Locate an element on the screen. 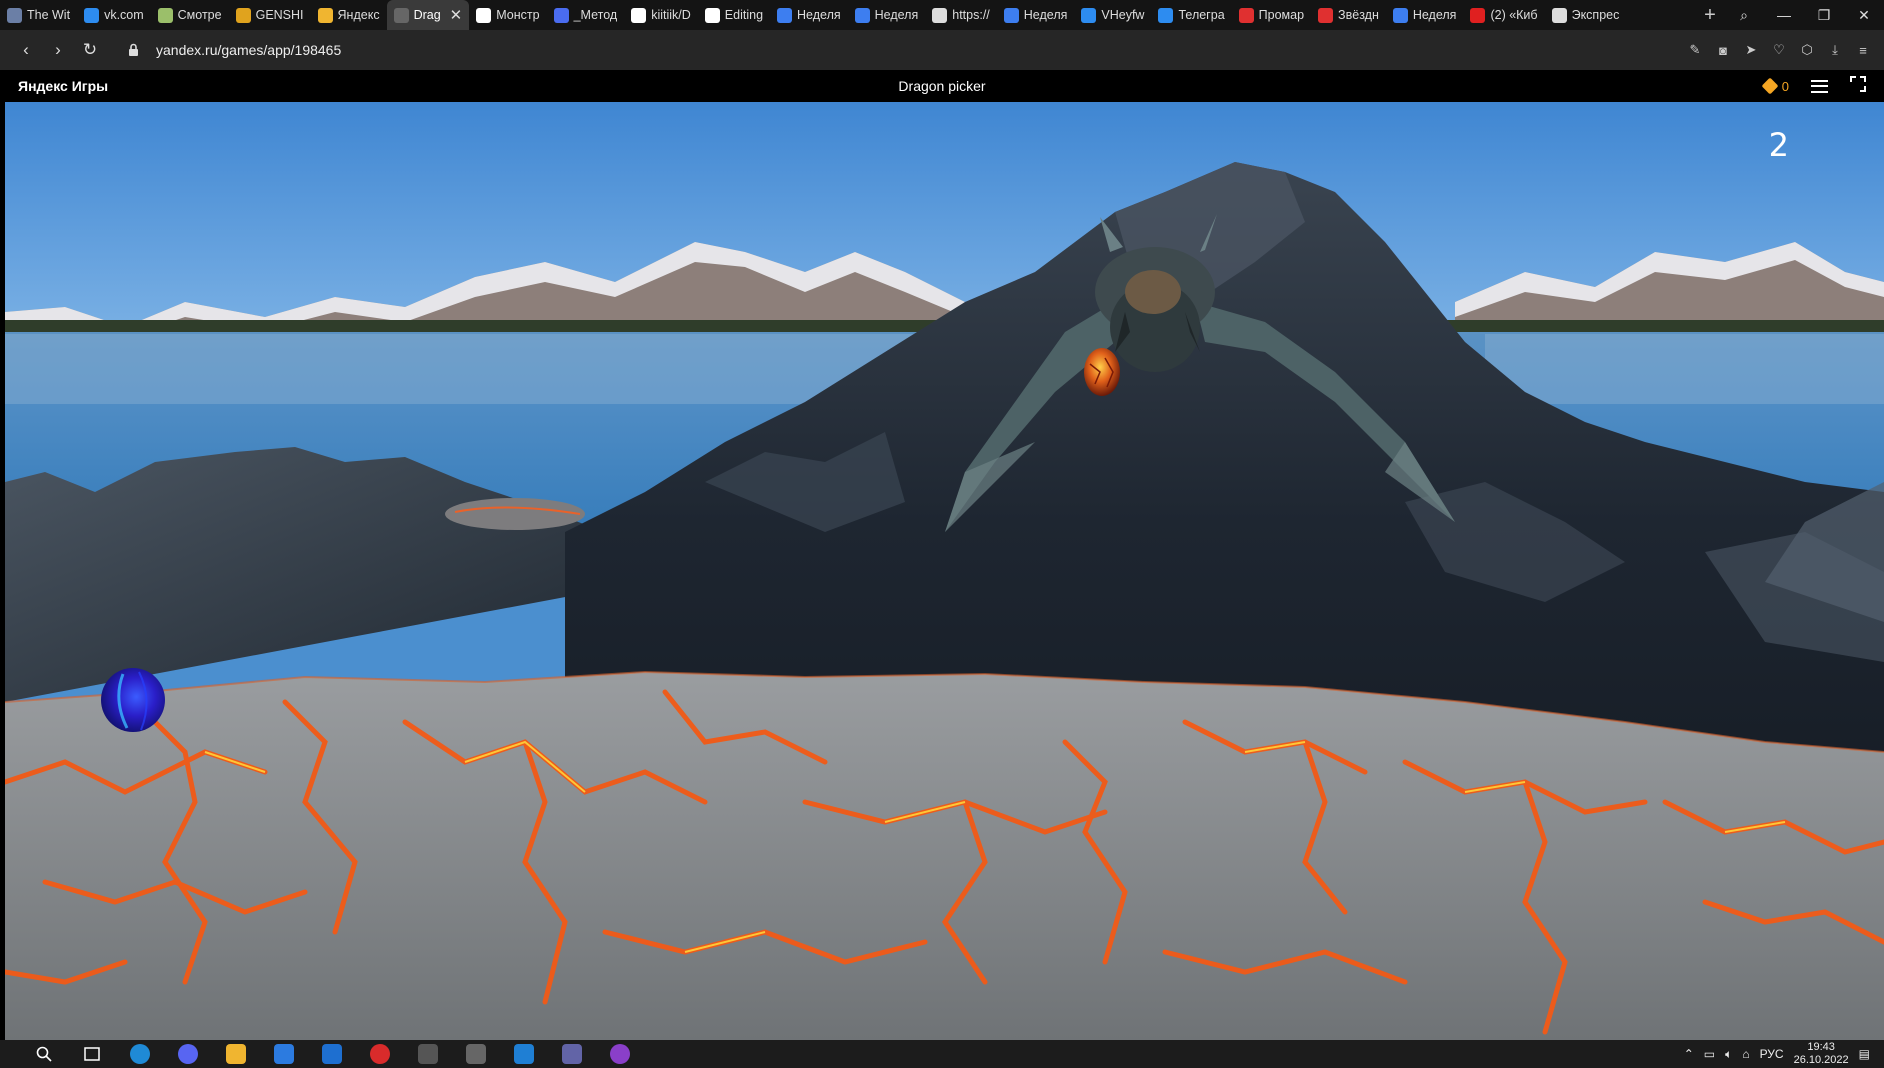 This screenshot has width=1884, height=1068. tab-label: Неделя is located at coordinates (896, 15).